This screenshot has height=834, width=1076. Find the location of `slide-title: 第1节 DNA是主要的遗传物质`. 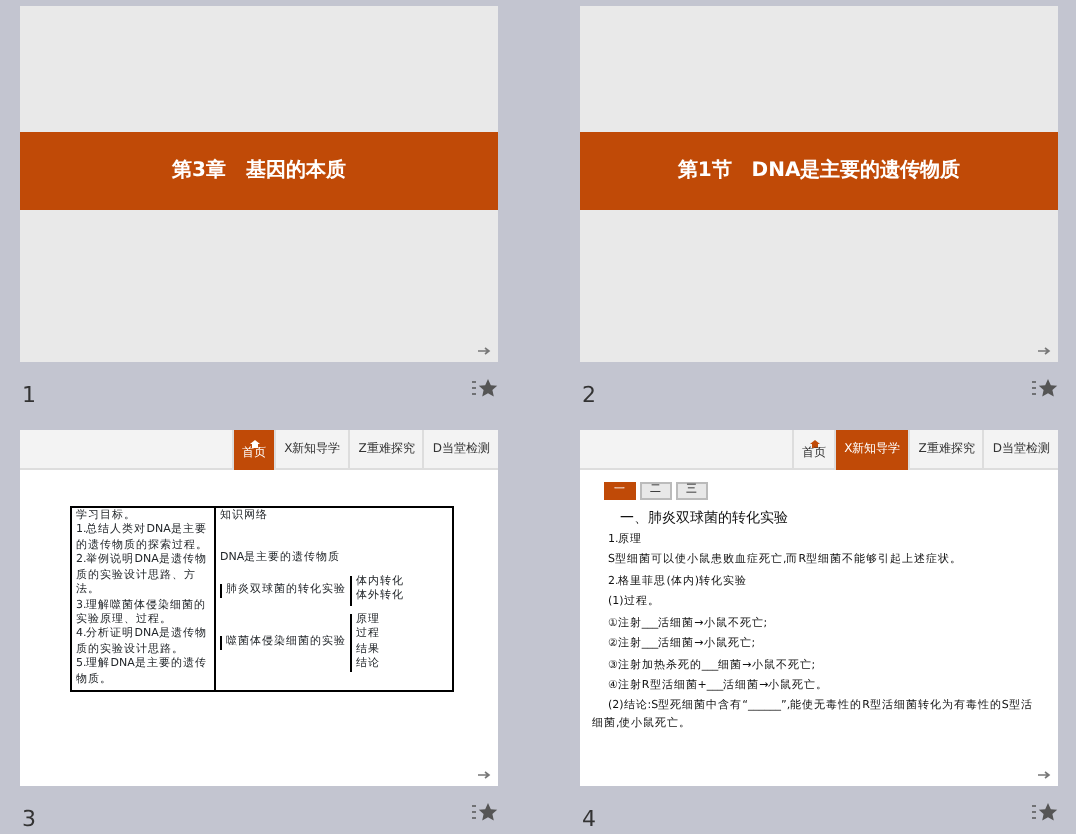

slide-title: 第1节 DNA是主要的遗传物质 is located at coordinates (819, 171).